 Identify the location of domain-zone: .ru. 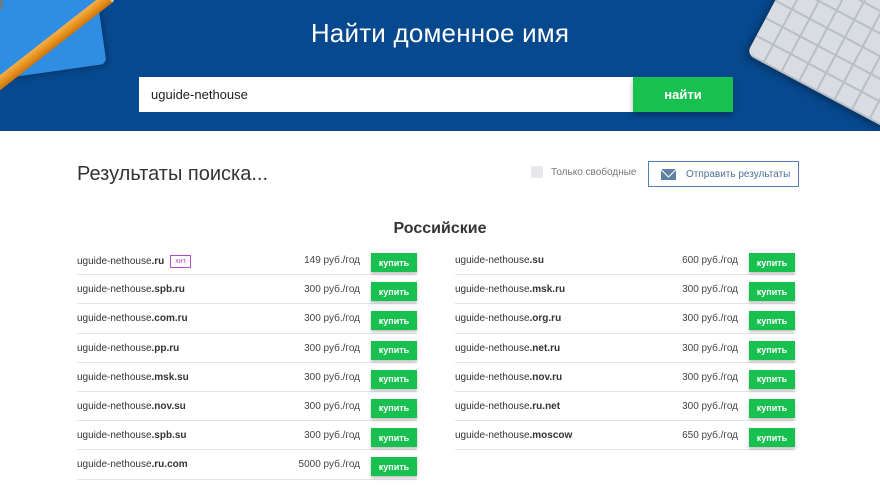
(158, 261).